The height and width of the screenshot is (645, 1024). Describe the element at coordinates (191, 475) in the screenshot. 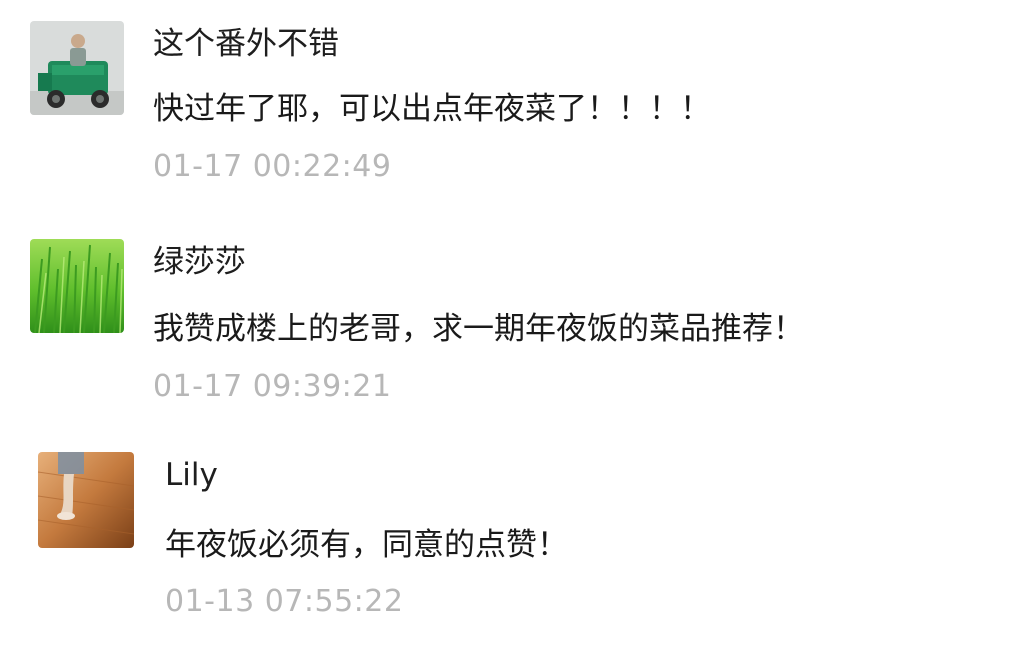

I see `comment-author: Lily` at that location.